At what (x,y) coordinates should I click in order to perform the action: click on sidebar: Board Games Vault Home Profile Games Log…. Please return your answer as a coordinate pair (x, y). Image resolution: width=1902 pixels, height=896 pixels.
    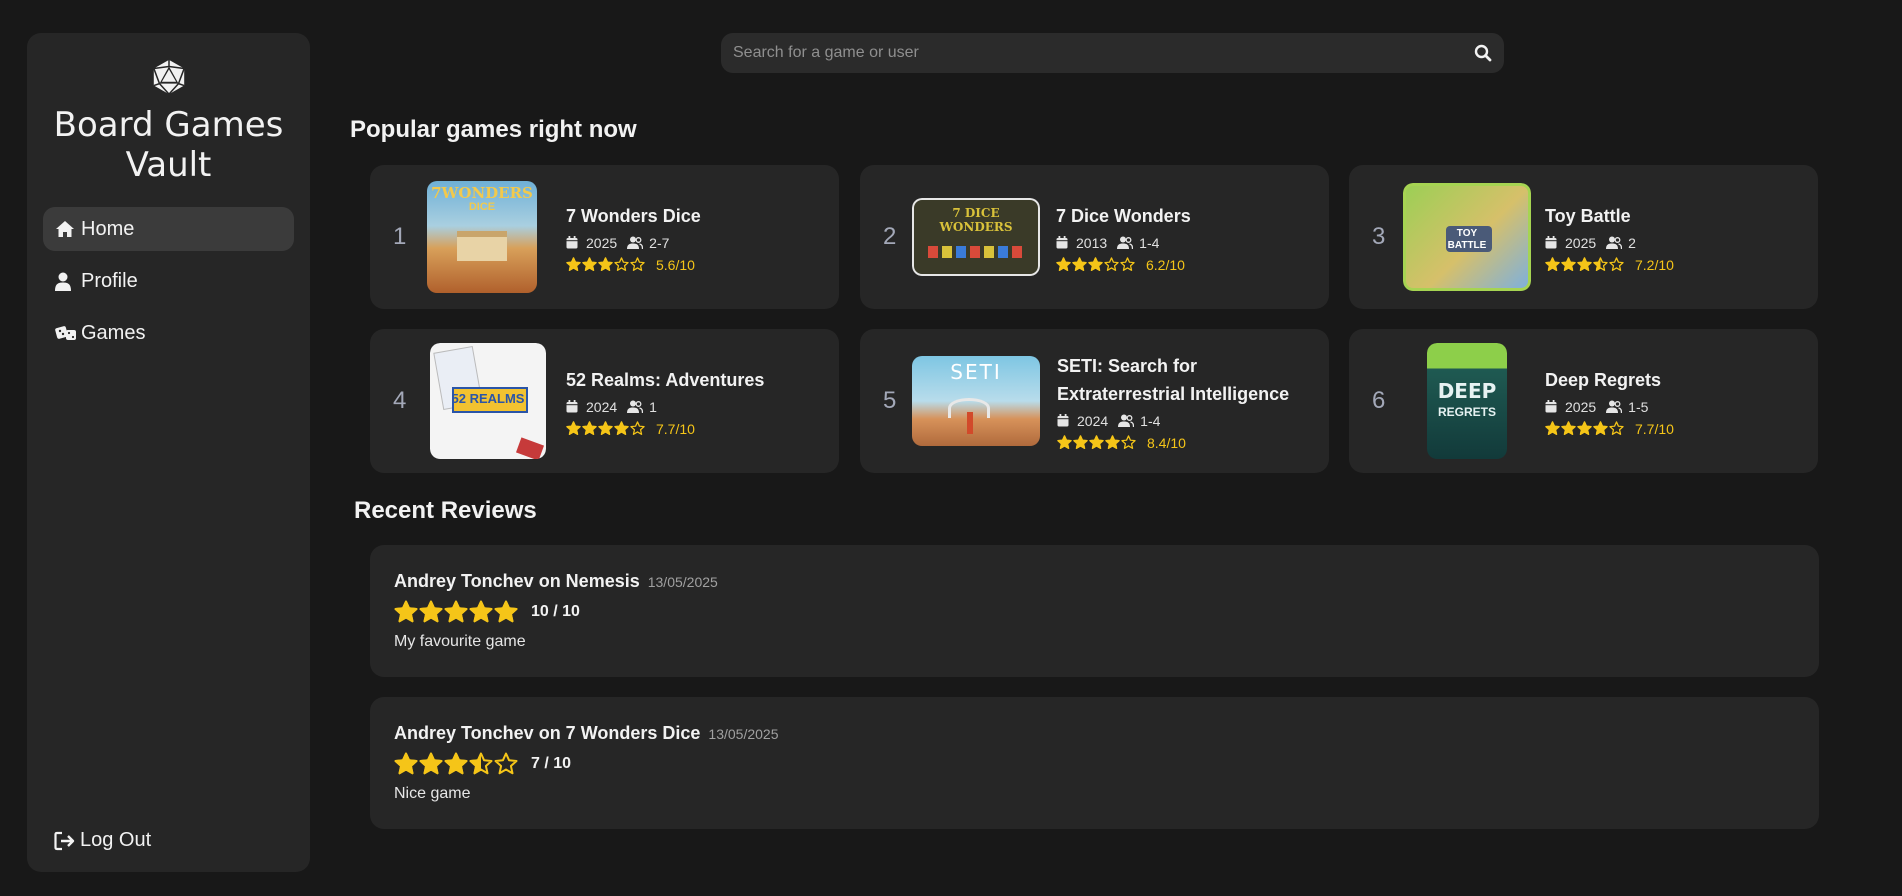
    Looking at the image, I should click on (168, 452).